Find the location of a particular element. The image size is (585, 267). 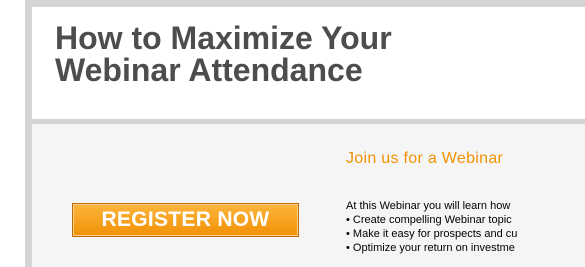

page-title: How to Maximize Your Webinar Attendance is located at coordinates (223, 54).